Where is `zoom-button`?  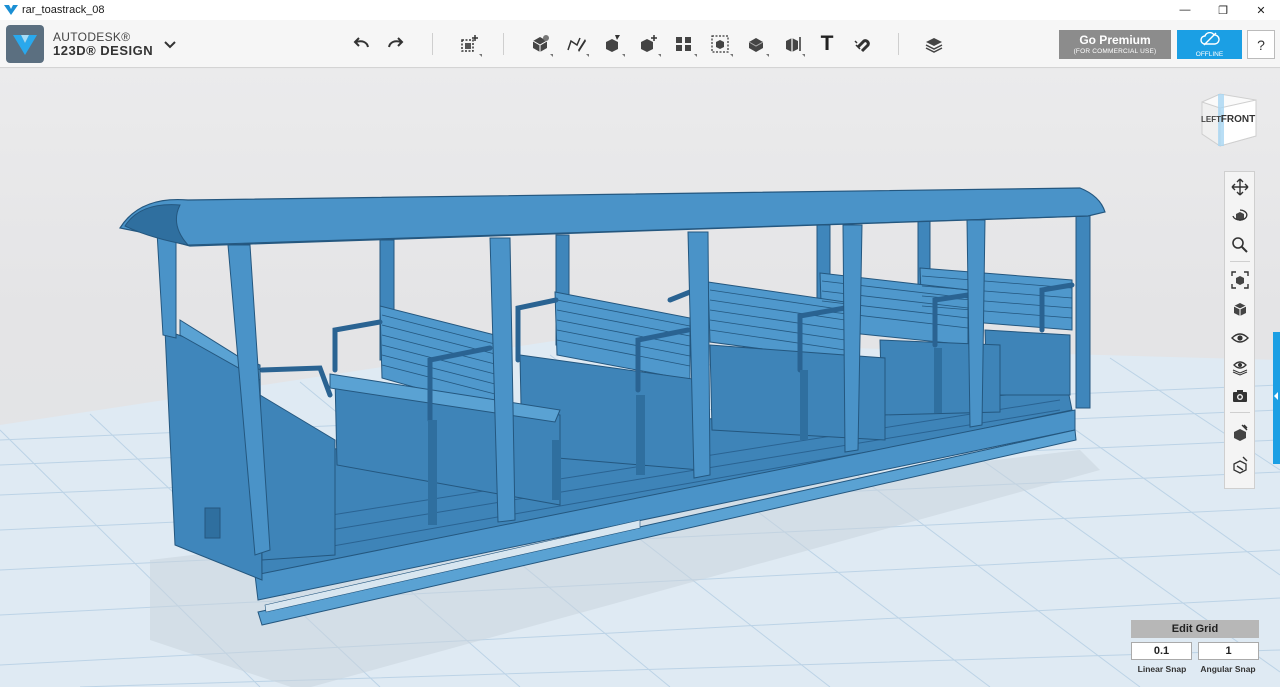
zoom-button is located at coordinates (1240, 245).